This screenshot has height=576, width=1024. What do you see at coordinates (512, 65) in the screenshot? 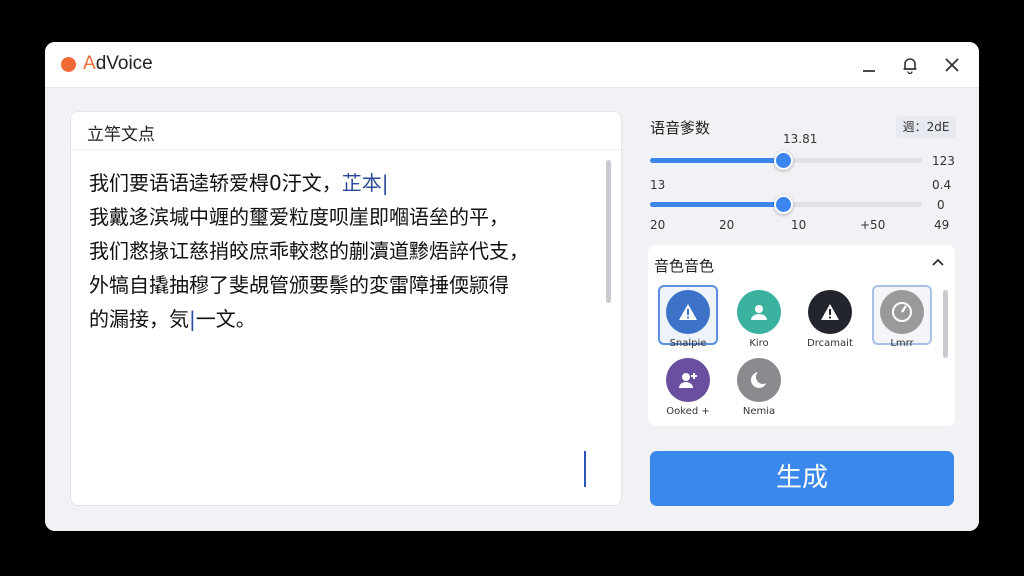
I see `title-bar: AdVoice` at bounding box center [512, 65].